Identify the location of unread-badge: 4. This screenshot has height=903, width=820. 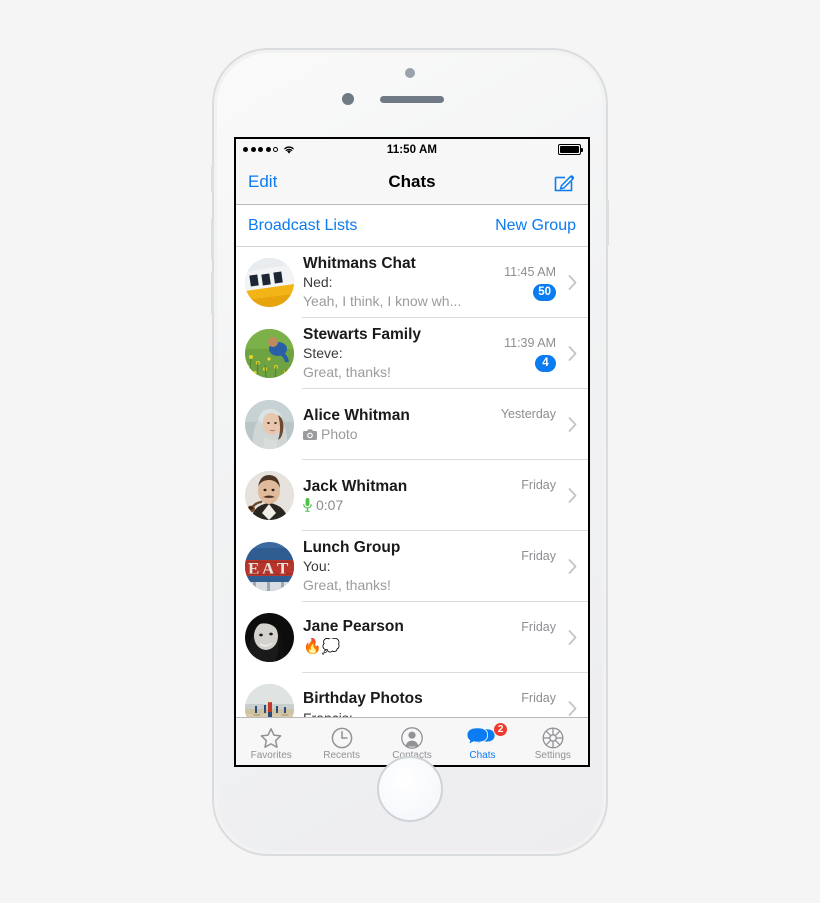
(545, 363).